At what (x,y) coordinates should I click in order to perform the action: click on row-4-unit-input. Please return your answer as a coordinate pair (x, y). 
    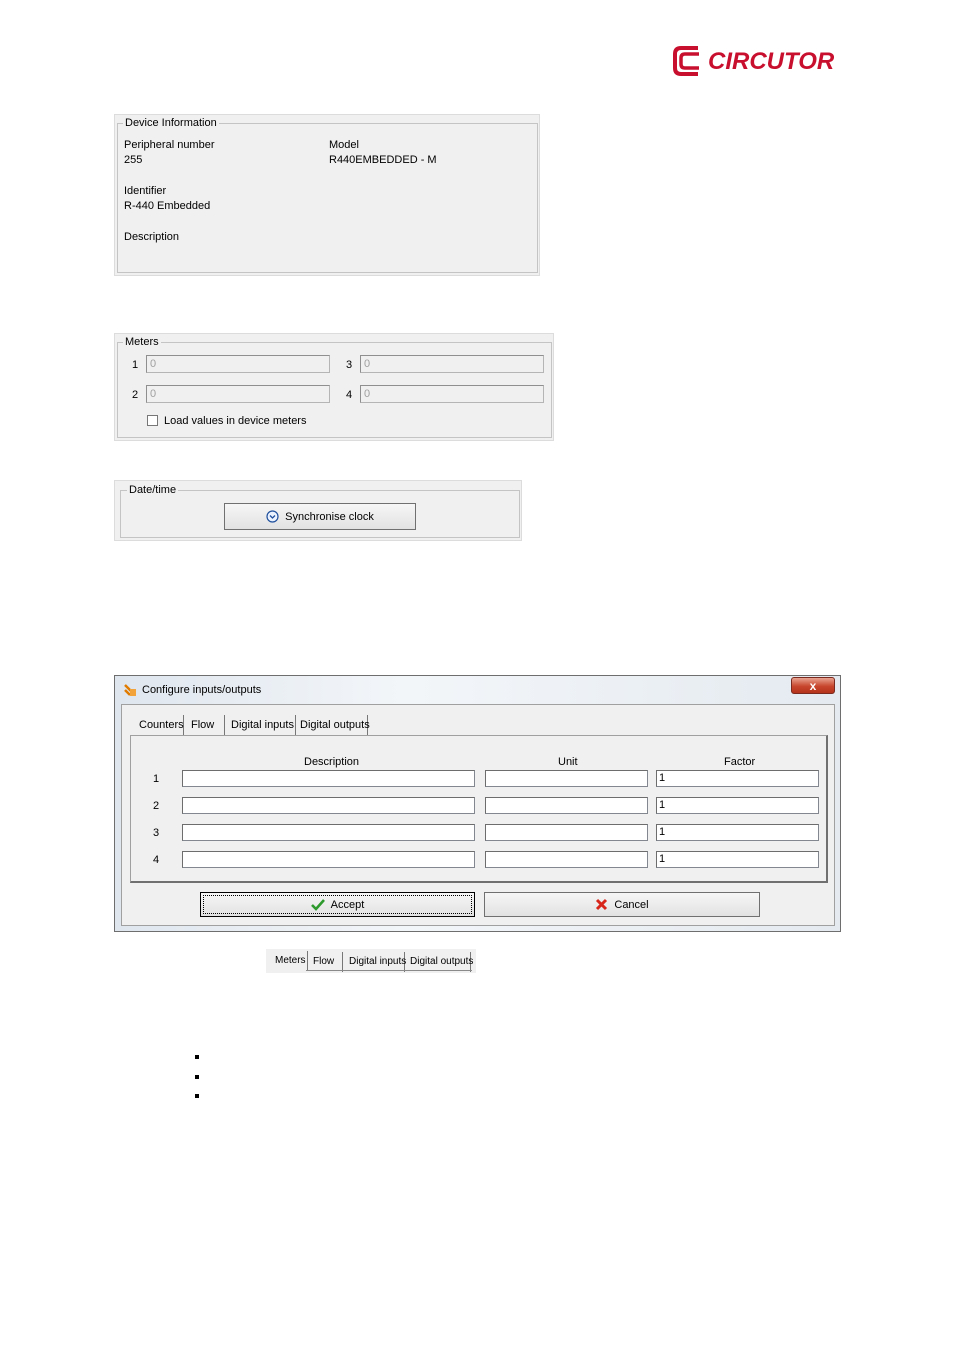
    Looking at the image, I should click on (566, 859).